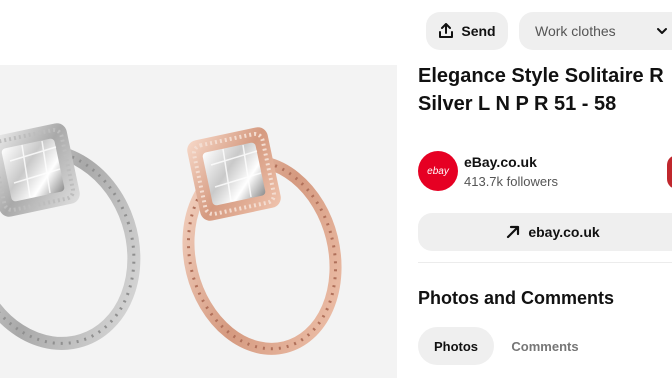 This screenshot has height=378, width=672. I want to click on tab-photos-label: Photos, so click(456, 346).